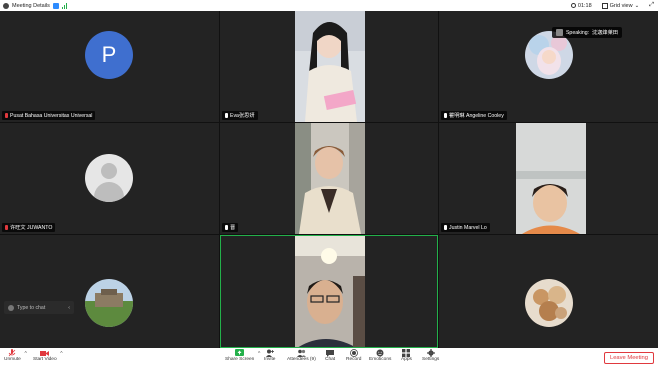 The image size is (658, 367). I want to click on grid-view-button: Grid view ⌄, so click(620, 5).